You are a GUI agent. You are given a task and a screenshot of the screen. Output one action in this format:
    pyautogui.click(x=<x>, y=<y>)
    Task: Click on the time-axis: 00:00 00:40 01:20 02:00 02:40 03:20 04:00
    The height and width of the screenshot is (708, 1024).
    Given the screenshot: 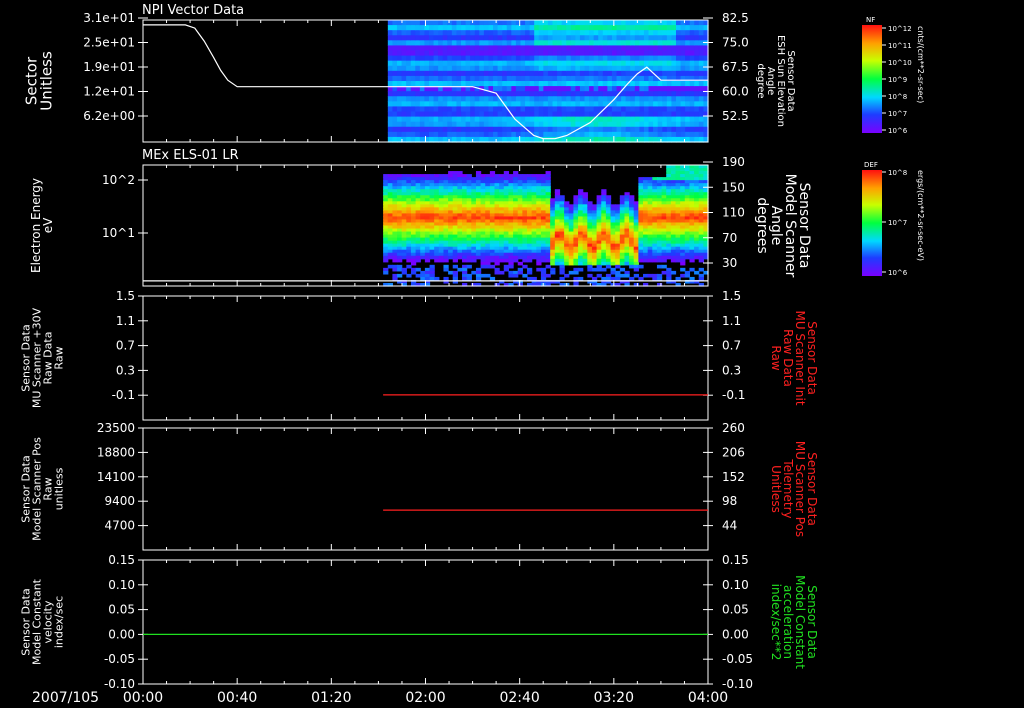 What is the action you would take?
    pyautogui.click(x=425, y=698)
    